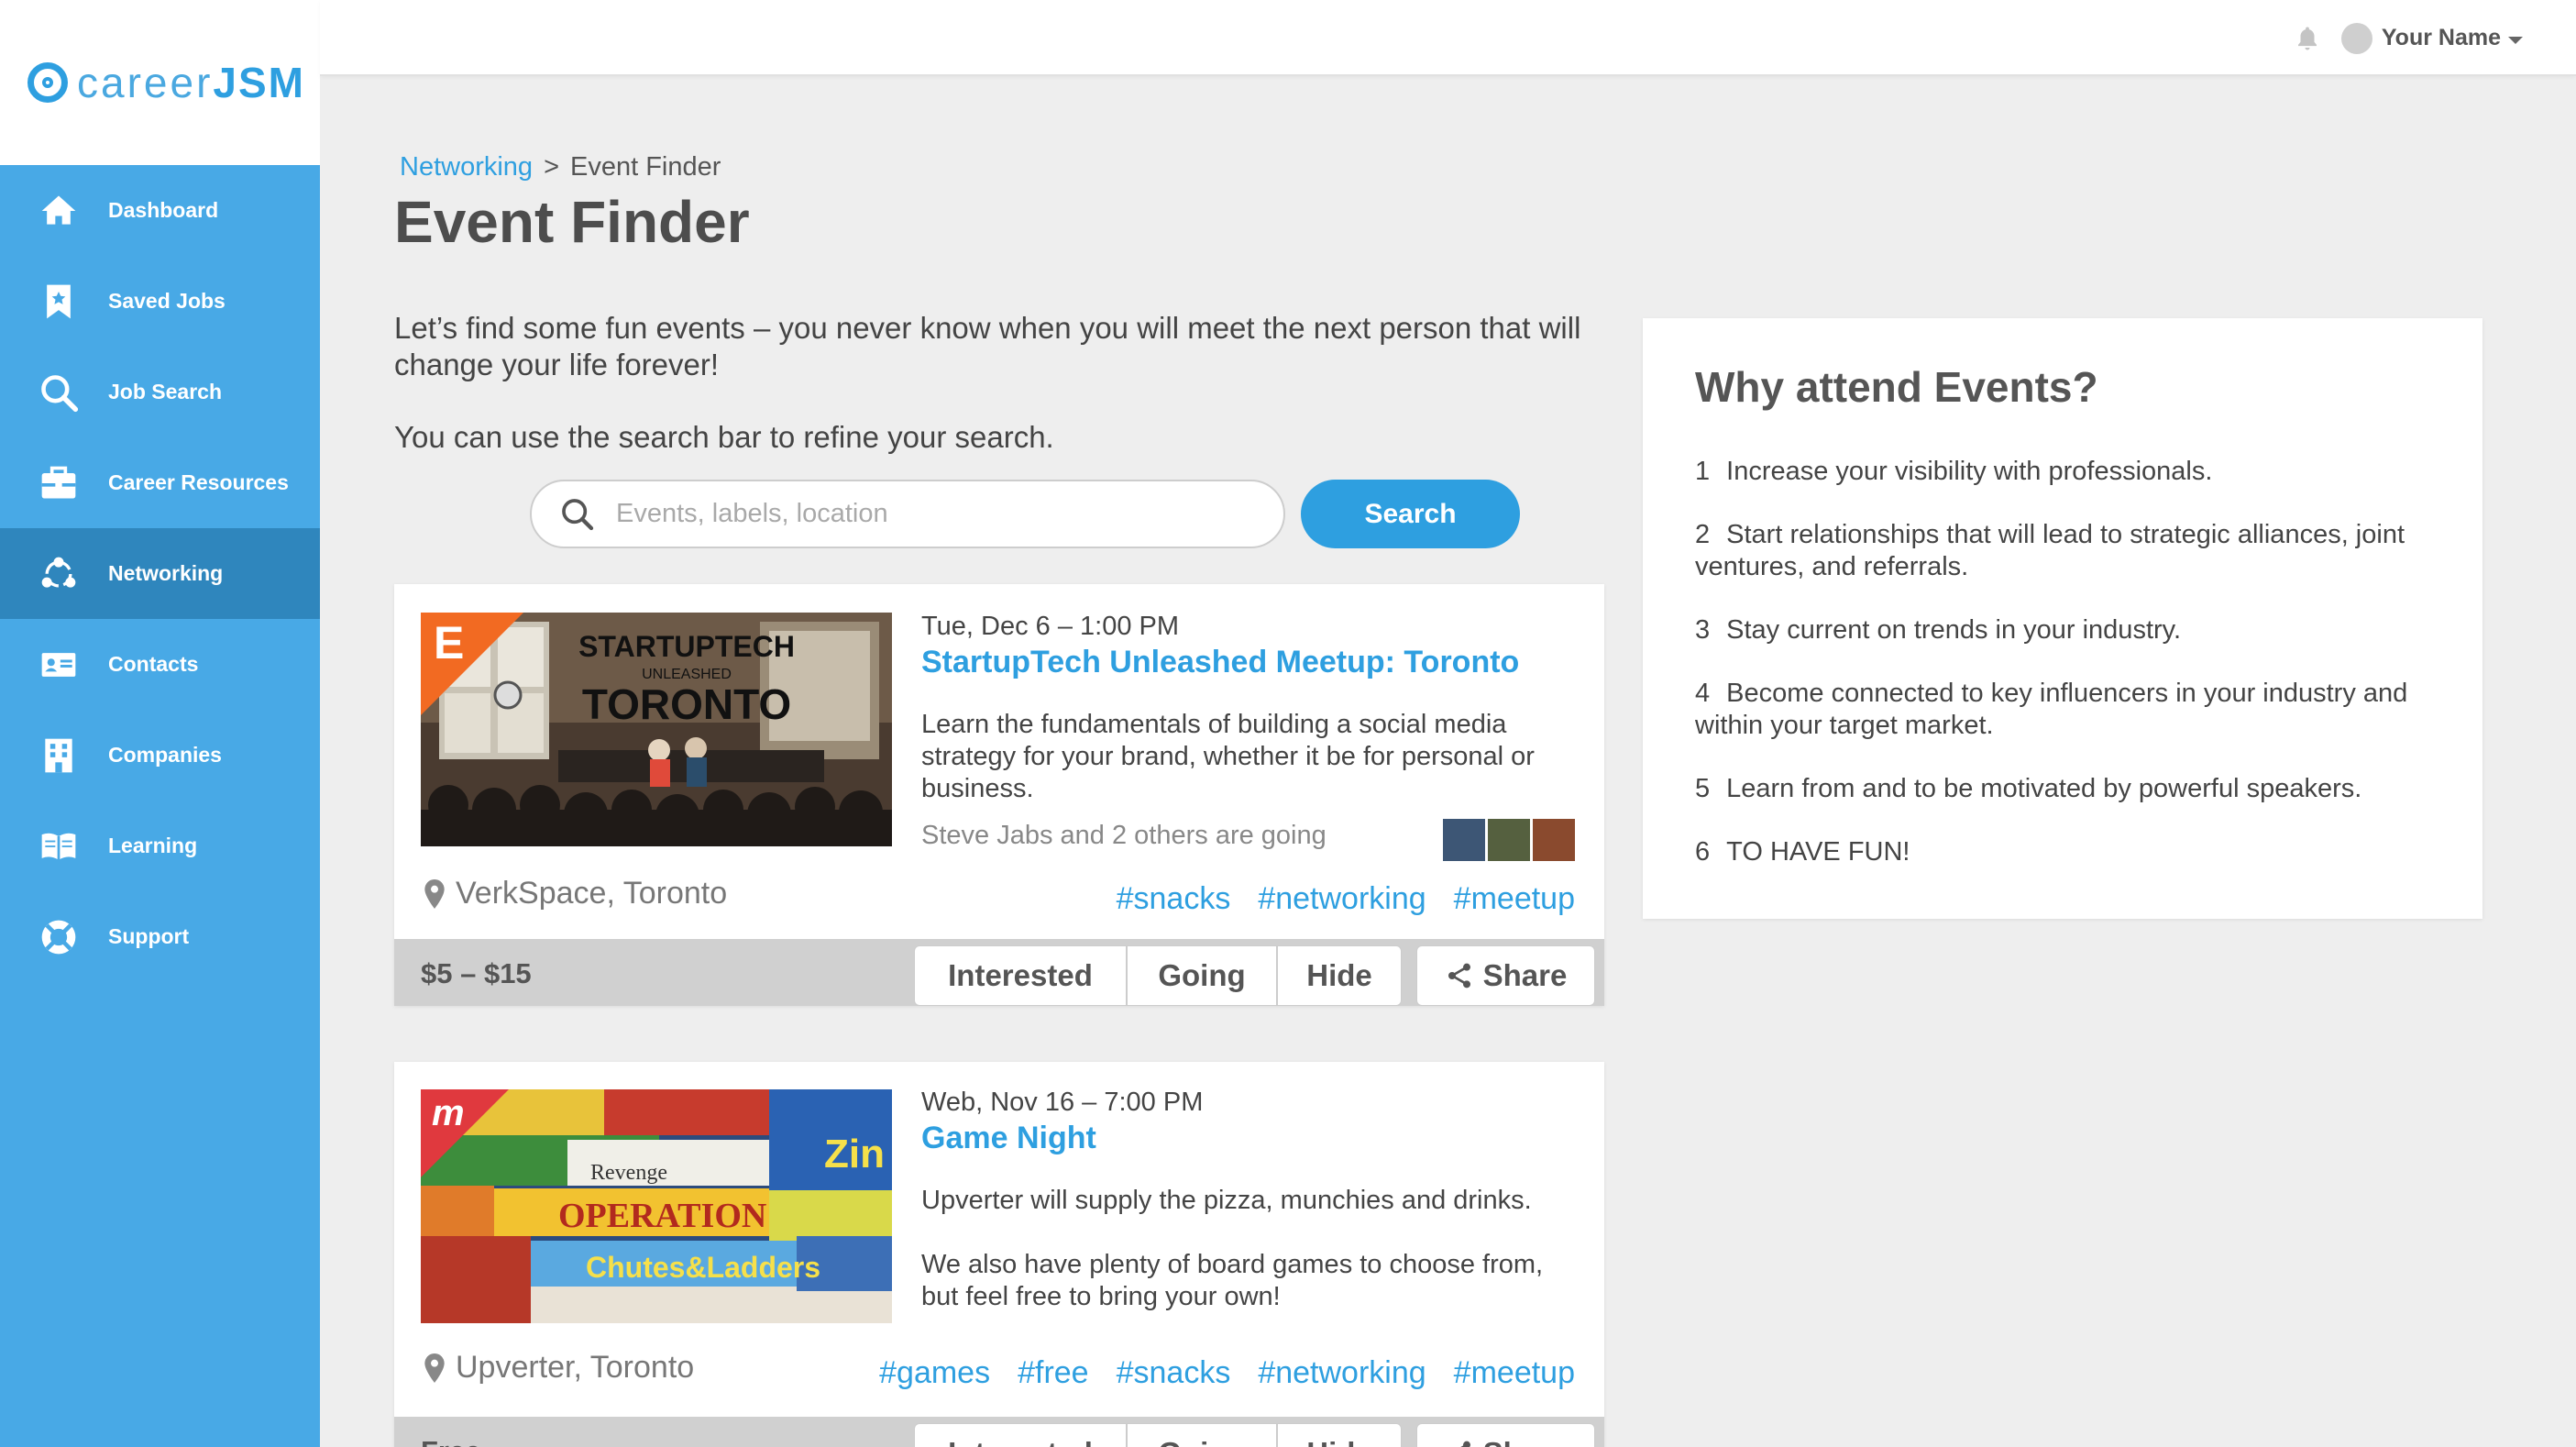 This screenshot has height=1447, width=2576. Describe the element at coordinates (153, 664) in the screenshot. I see `sidebar-item-label: Contacts` at that location.